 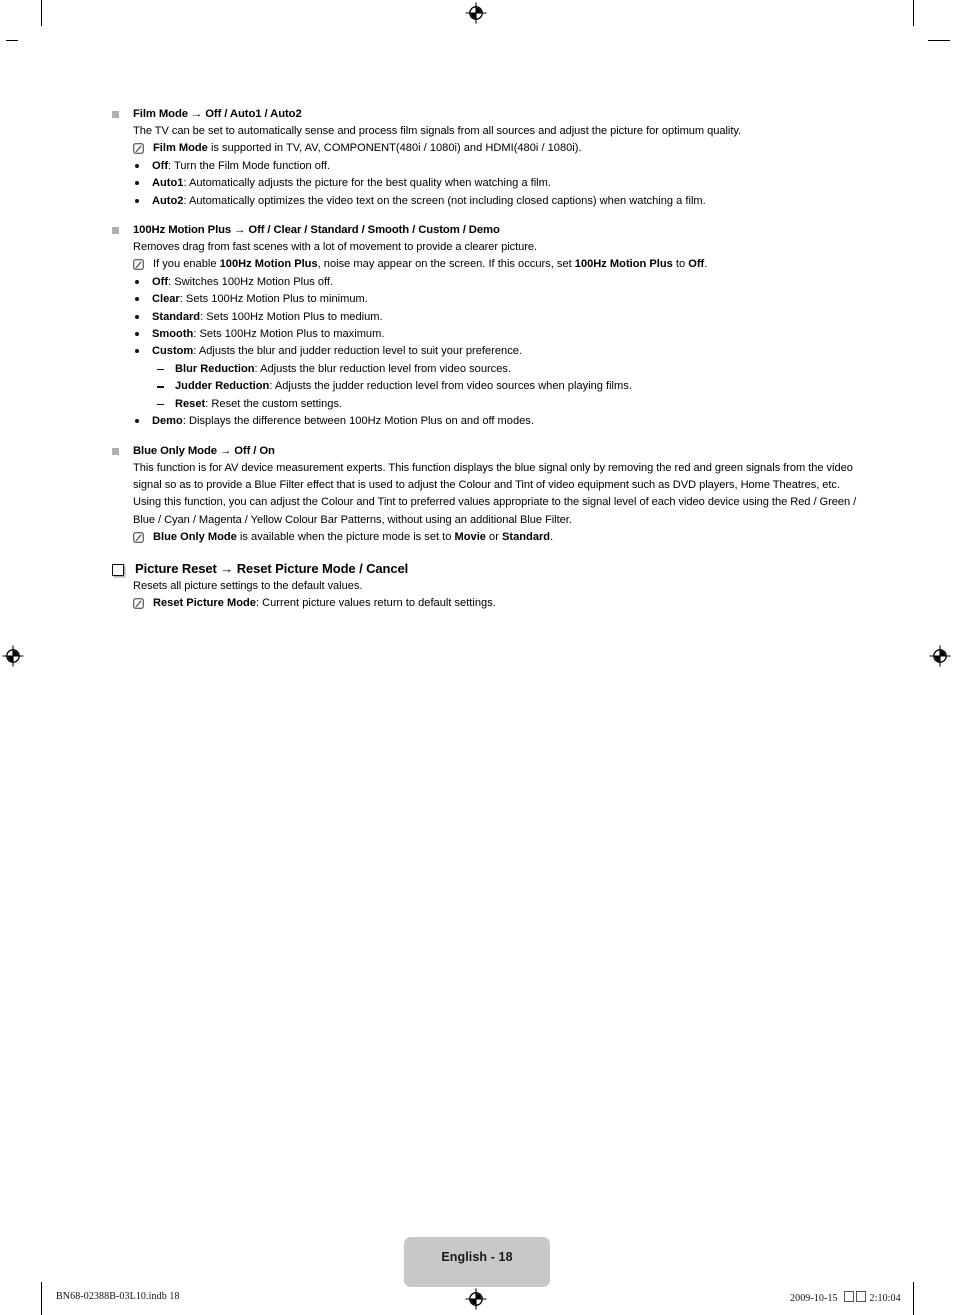 What do you see at coordinates (176, 316) in the screenshot?
I see `option-term: Standard` at bounding box center [176, 316].